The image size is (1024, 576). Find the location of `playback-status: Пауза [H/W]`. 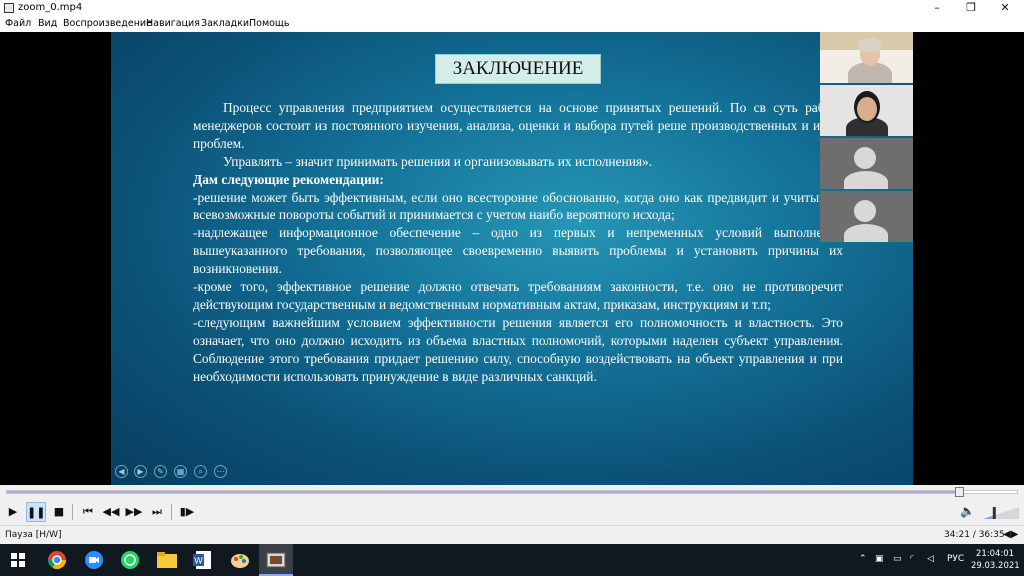

playback-status: Пауза [H/W] is located at coordinates (33, 535).